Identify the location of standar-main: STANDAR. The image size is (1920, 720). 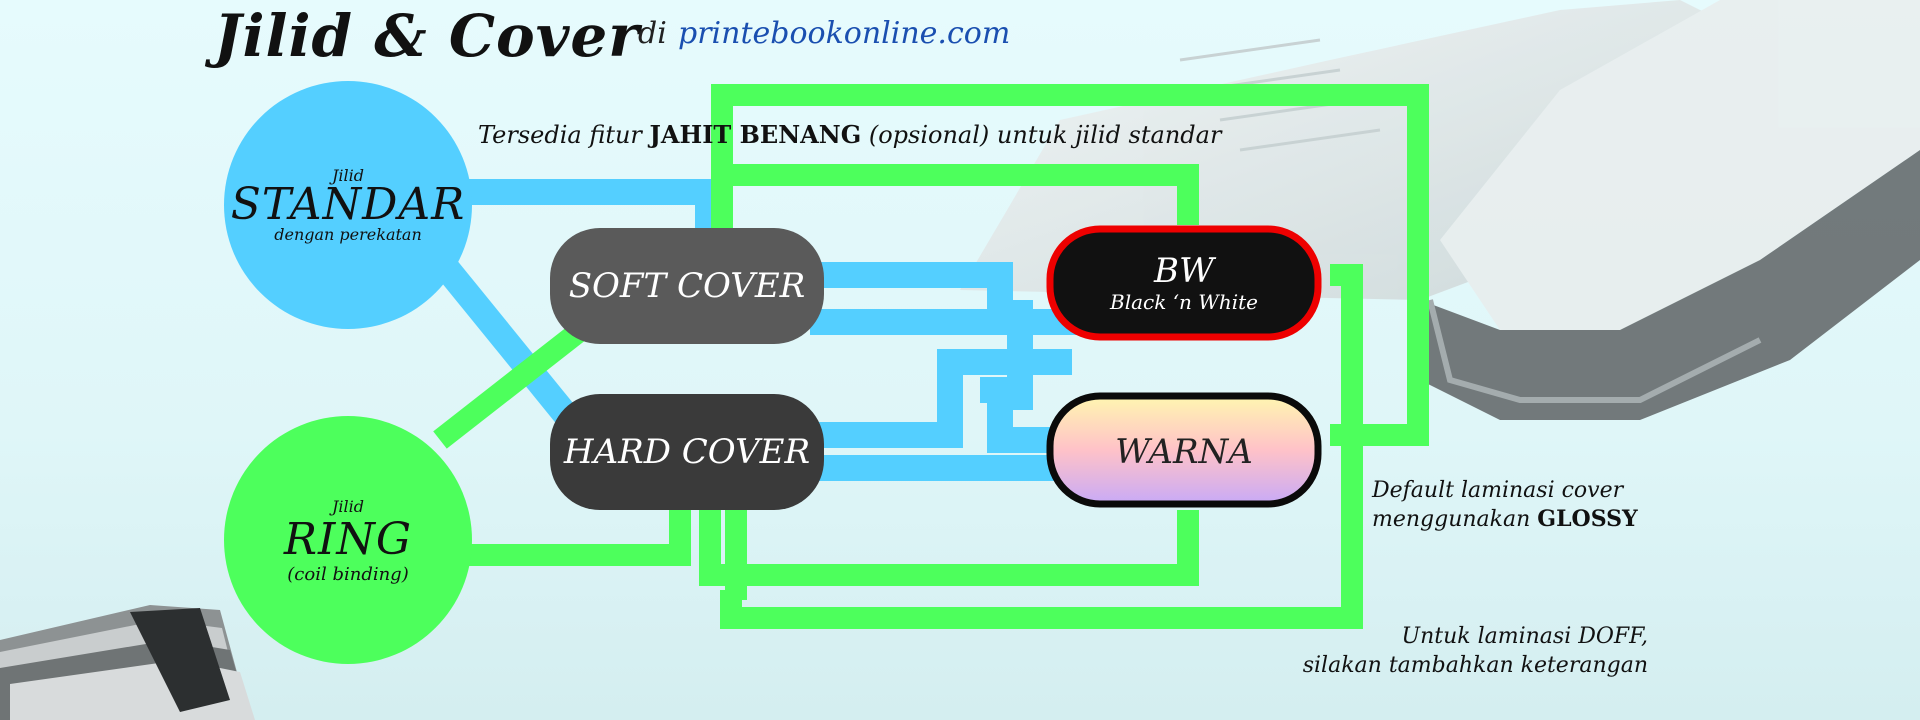
(348, 204).